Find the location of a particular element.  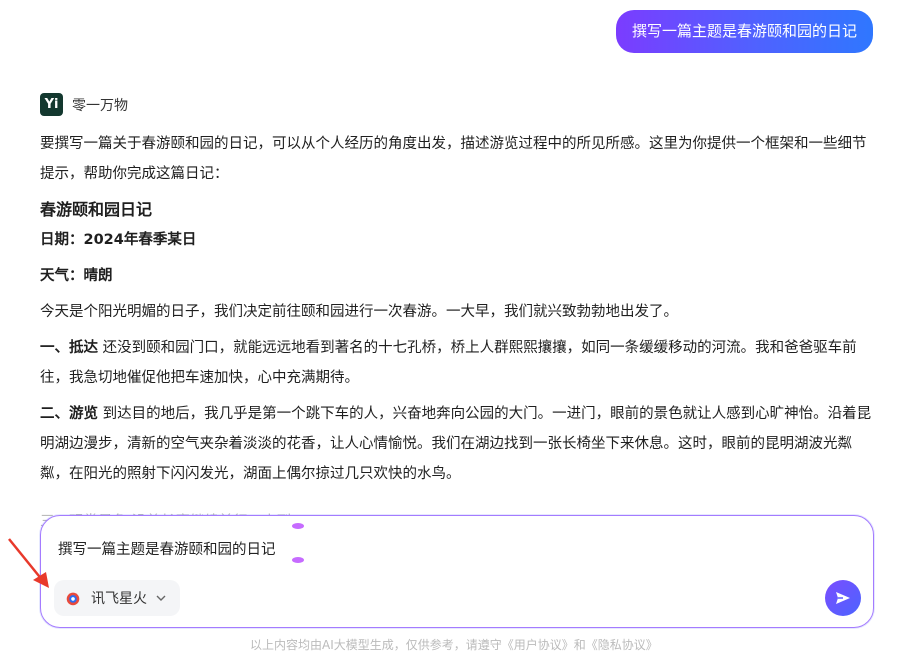

send-button is located at coordinates (843, 598).